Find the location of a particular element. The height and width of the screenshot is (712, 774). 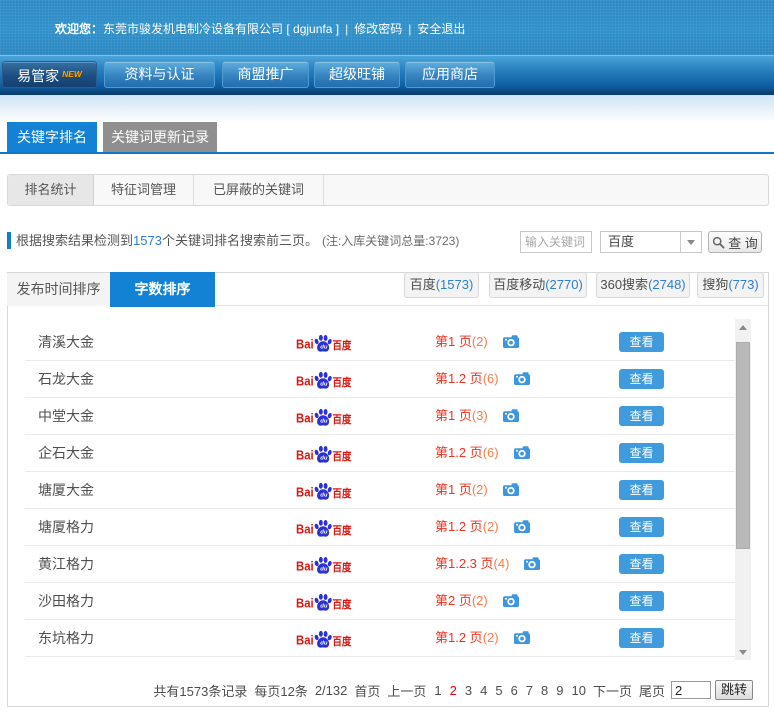

page-number-link: 6 is located at coordinates (514, 690).